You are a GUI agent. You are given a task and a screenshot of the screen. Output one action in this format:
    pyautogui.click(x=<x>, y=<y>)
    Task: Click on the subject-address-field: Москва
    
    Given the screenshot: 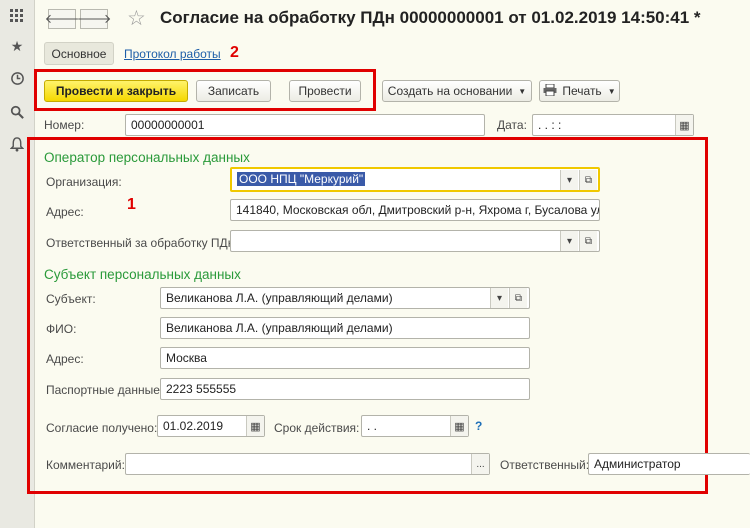 What is the action you would take?
    pyautogui.click(x=345, y=358)
    